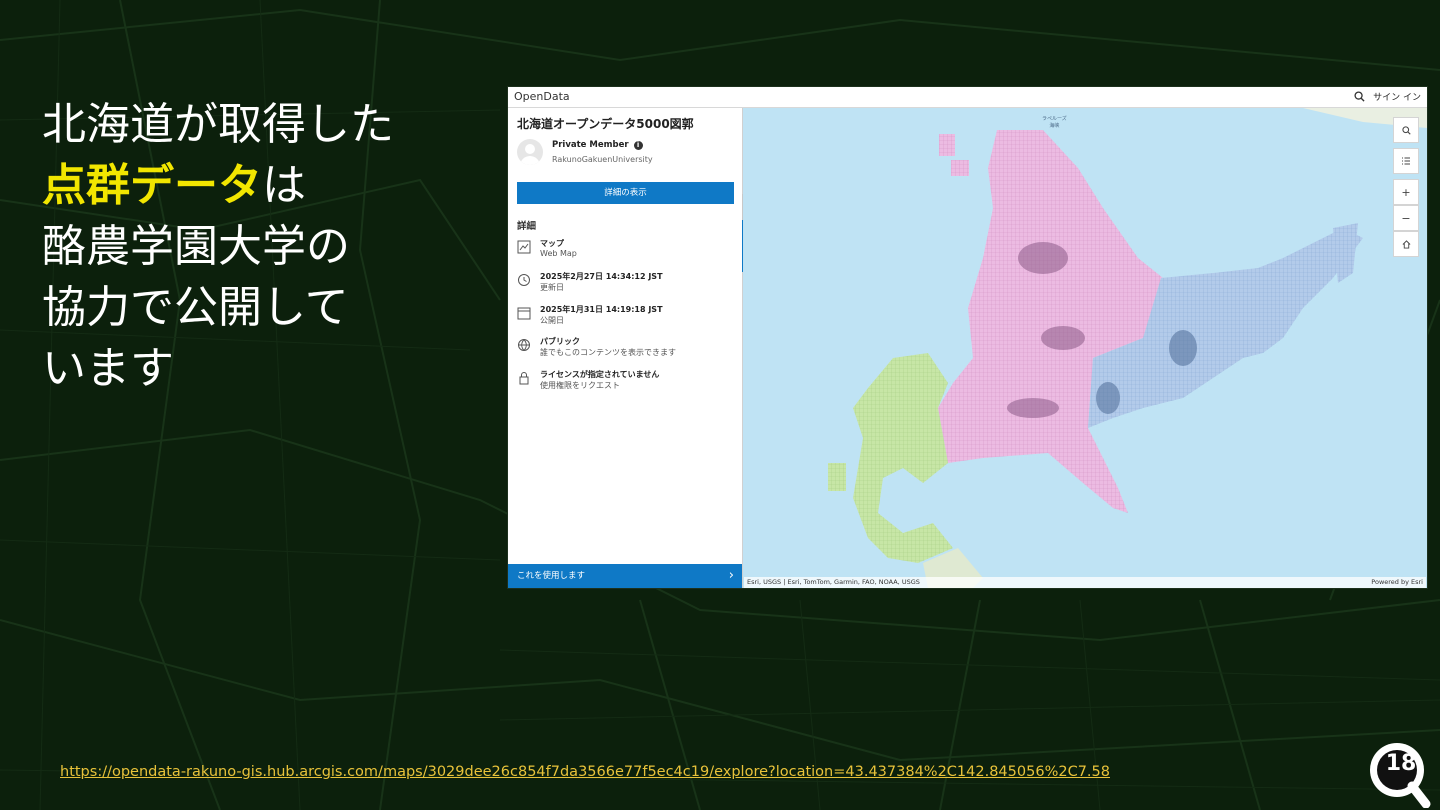  I want to click on details-section-title: 詳細, so click(527, 226).